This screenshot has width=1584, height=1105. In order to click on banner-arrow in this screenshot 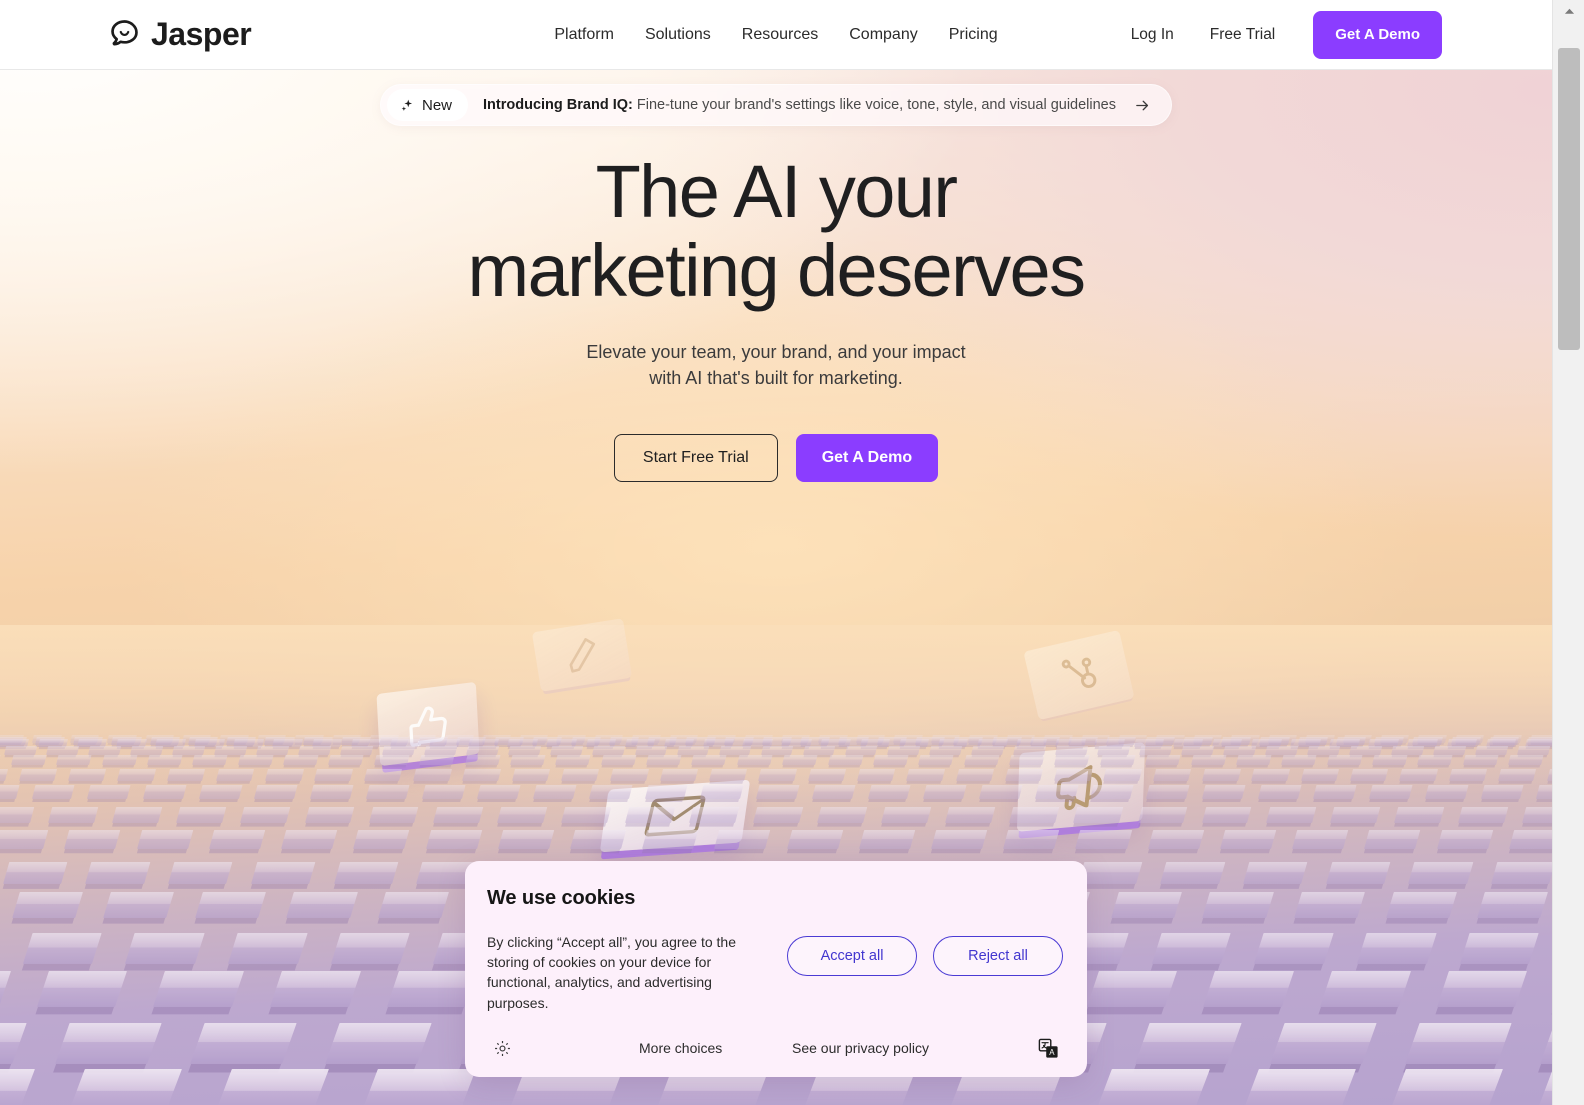, I will do `click(1142, 105)`.